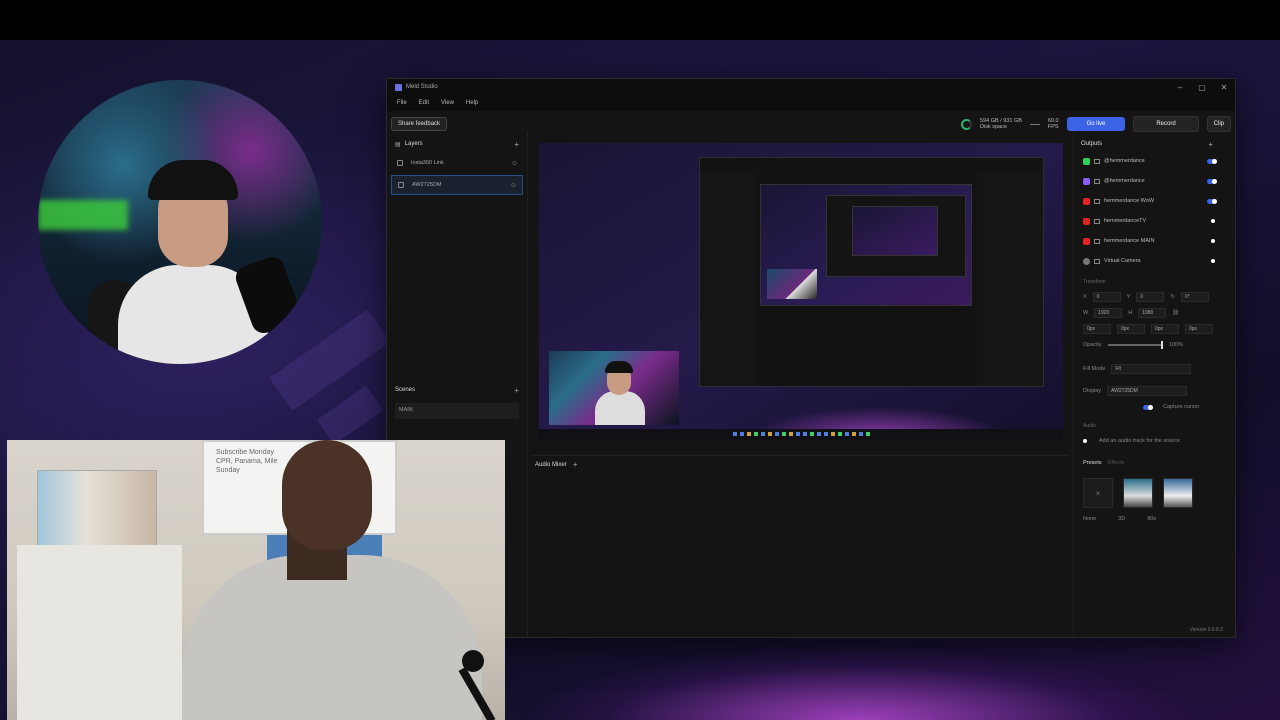  What do you see at coordinates (427, 163) in the screenshot?
I see `layer-label: Insta360 Link` at bounding box center [427, 163].